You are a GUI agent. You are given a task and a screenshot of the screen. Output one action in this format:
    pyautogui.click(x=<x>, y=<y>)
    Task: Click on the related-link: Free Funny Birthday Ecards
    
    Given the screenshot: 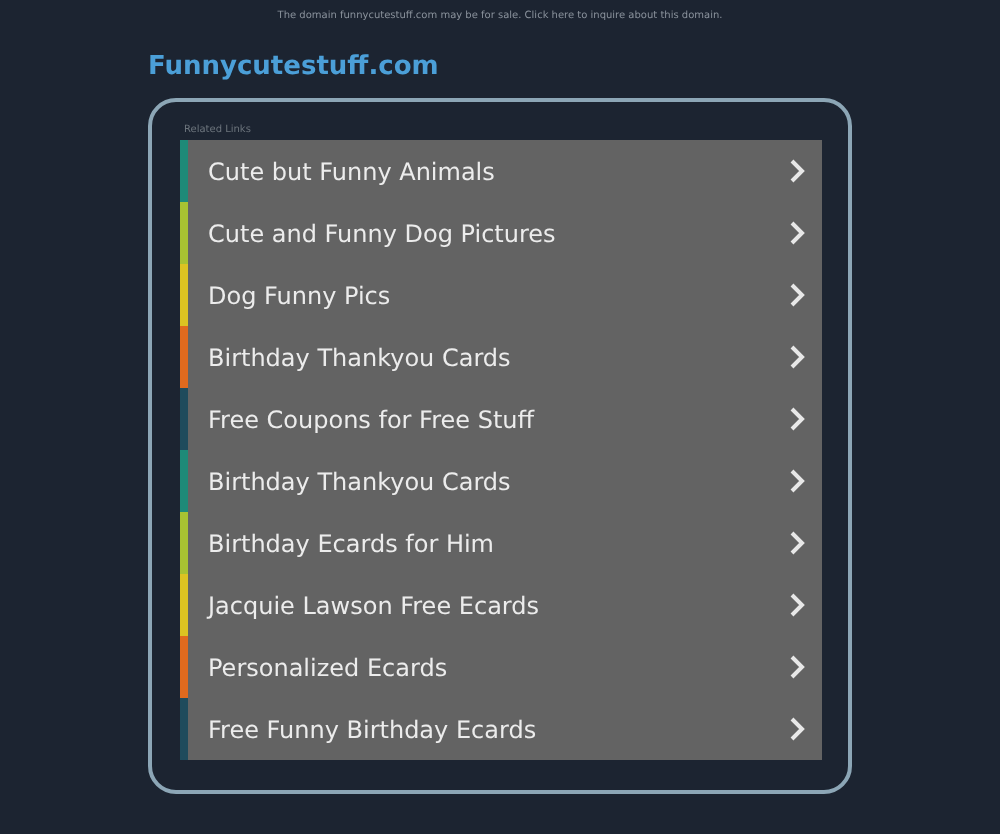 What is the action you would take?
    pyautogui.click(x=501, y=729)
    